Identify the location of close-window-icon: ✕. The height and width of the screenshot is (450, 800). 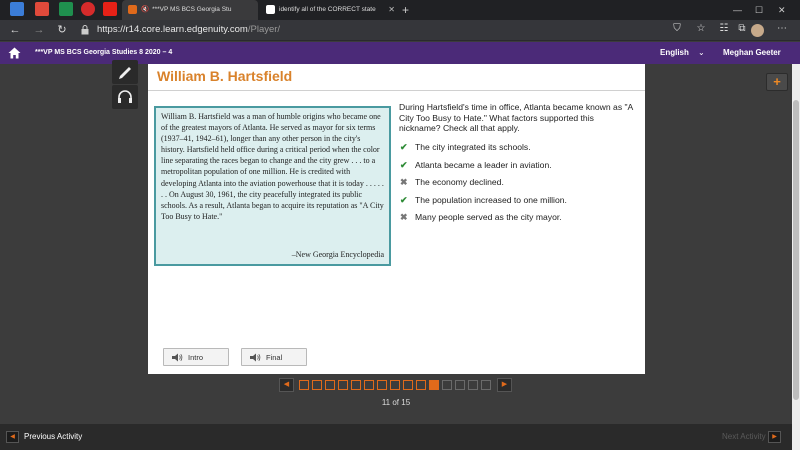
(782, 10).